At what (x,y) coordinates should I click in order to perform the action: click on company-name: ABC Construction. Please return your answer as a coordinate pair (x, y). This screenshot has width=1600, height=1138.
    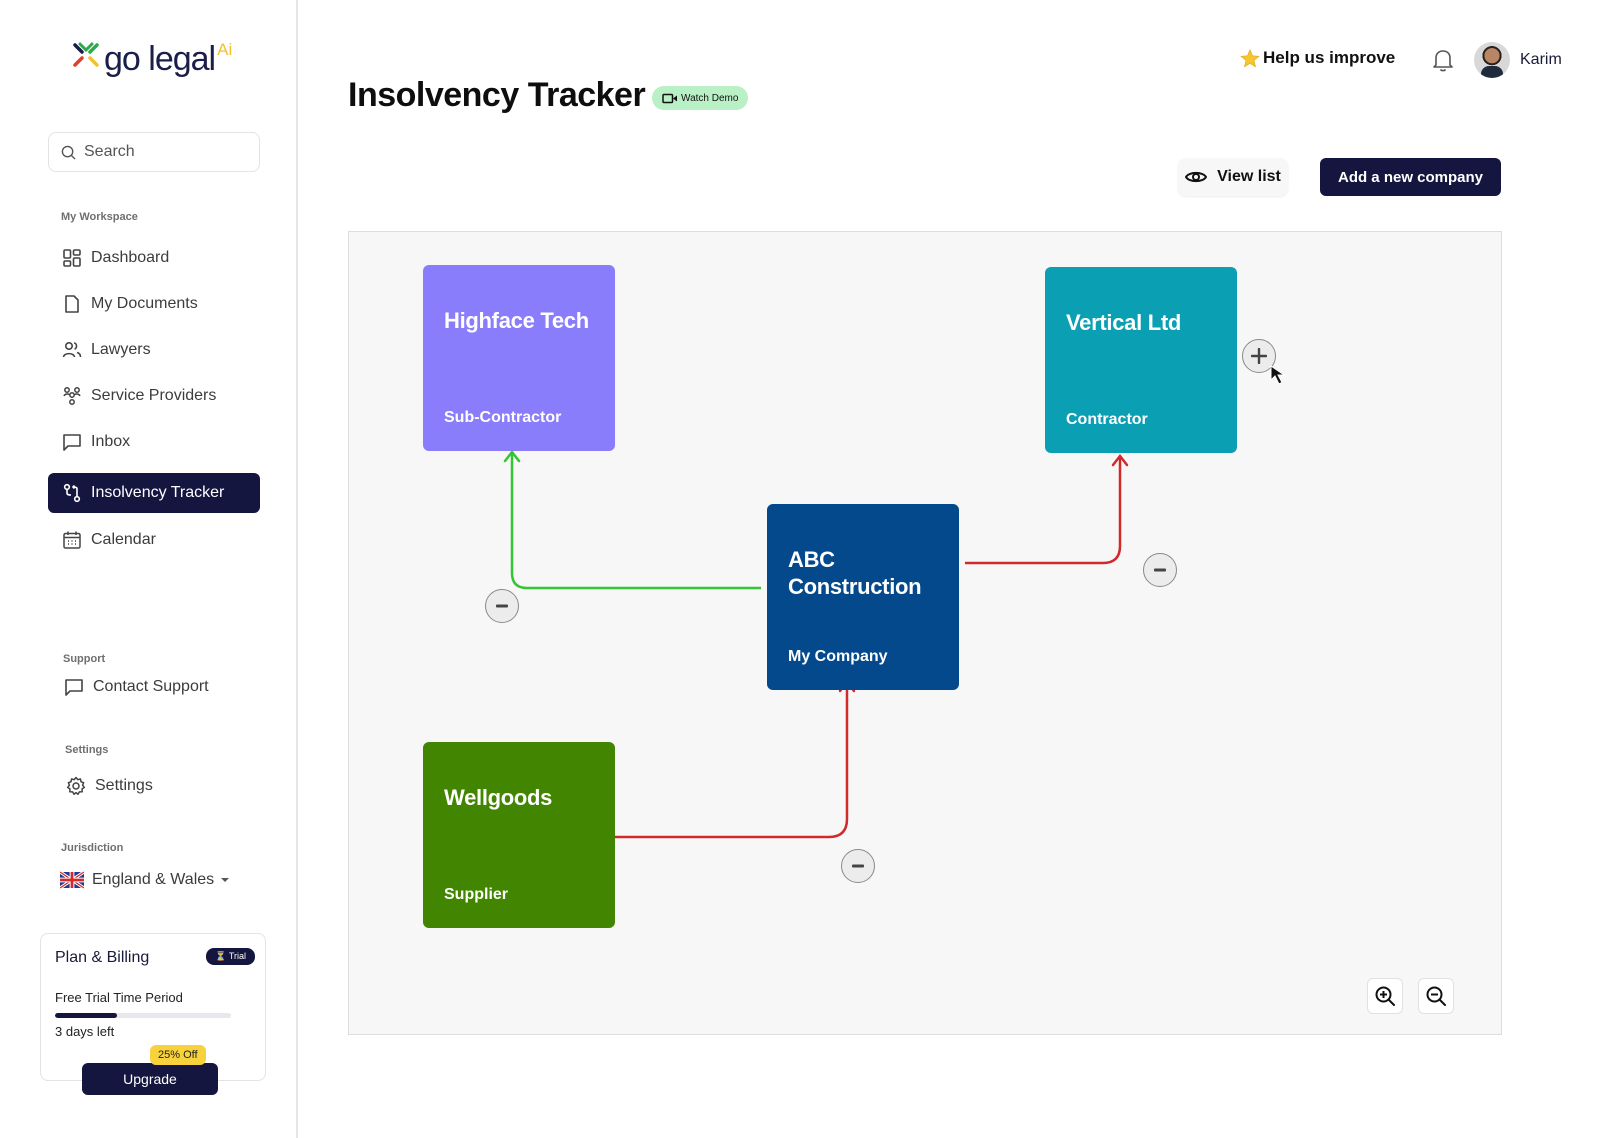
    Looking at the image, I should click on (855, 573).